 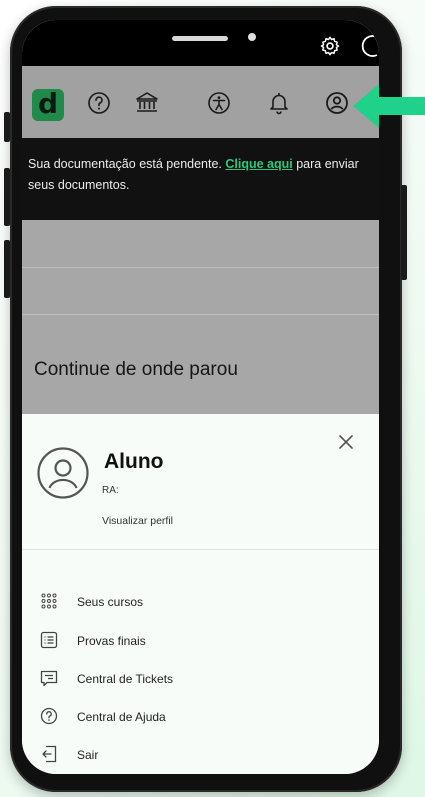 What do you see at coordinates (200, 754) in the screenshot?
I see `menu-item-sair: Sair` at bounding box center [200, 754].